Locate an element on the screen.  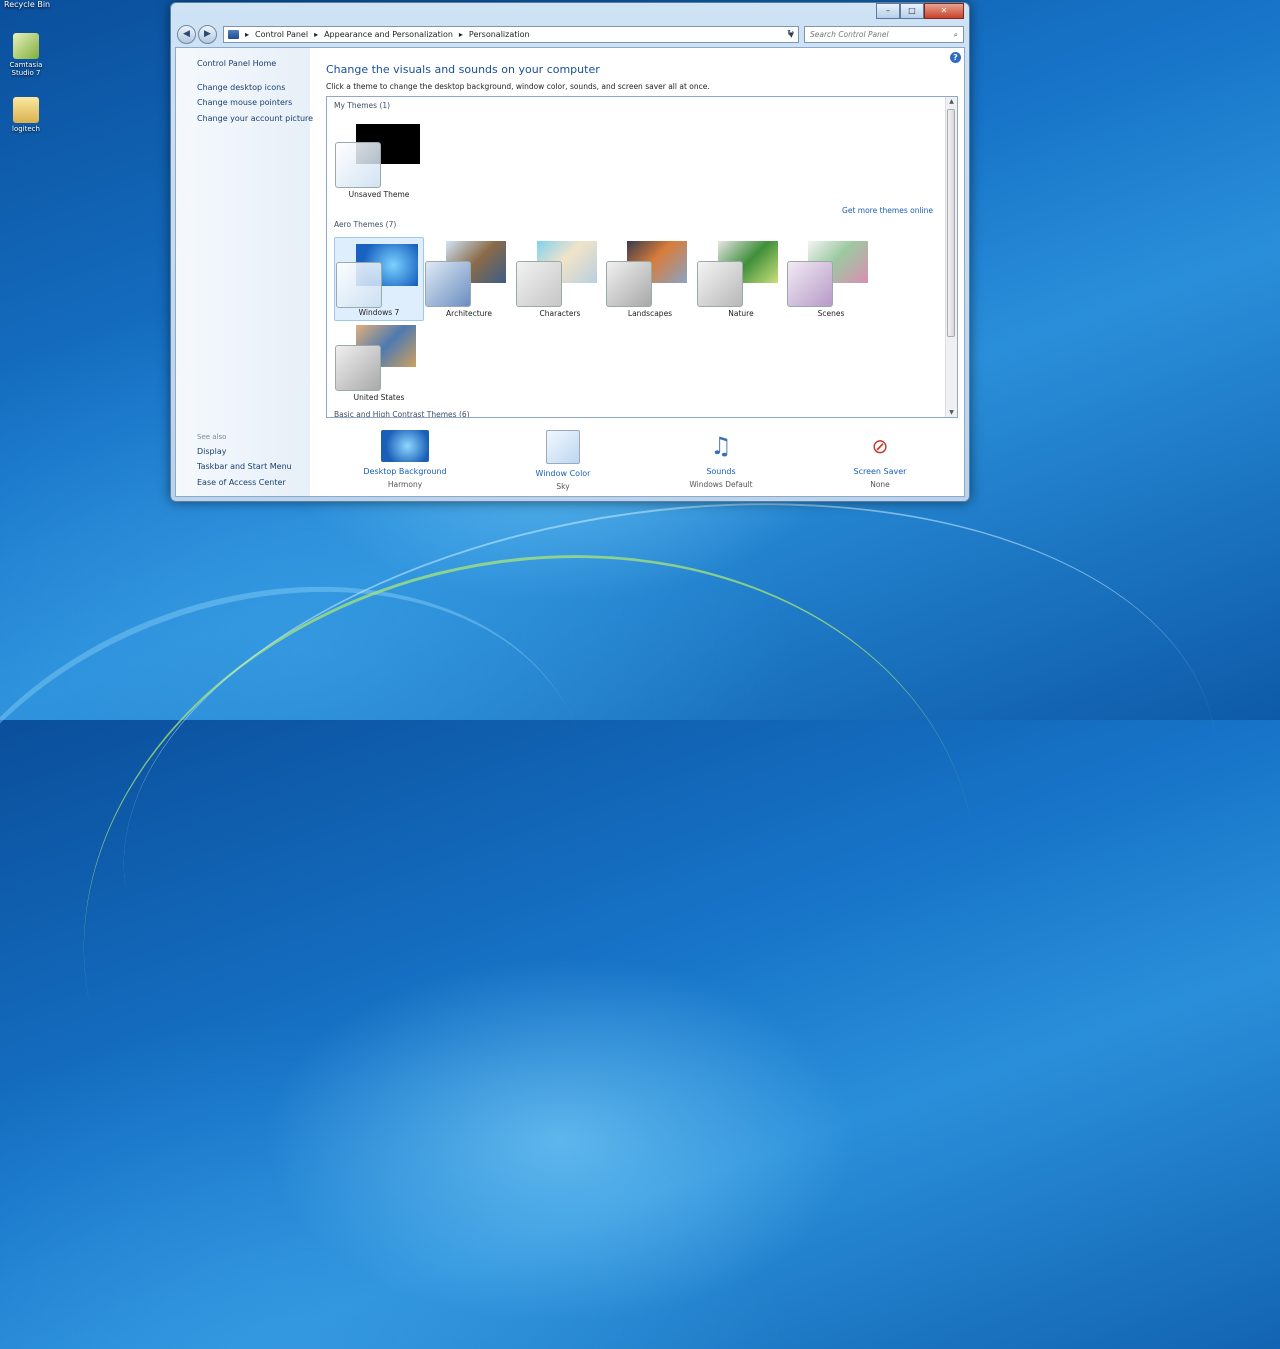
desktop-background-value: Harmony is located at coordinates (405, 484).